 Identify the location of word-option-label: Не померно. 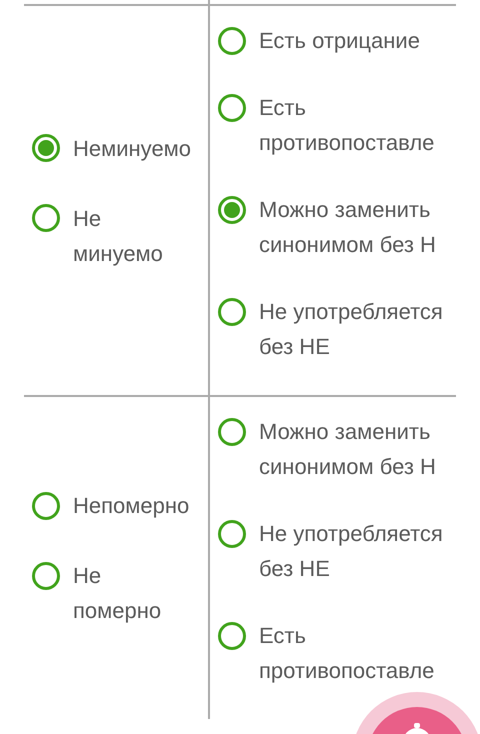
(132, 593).